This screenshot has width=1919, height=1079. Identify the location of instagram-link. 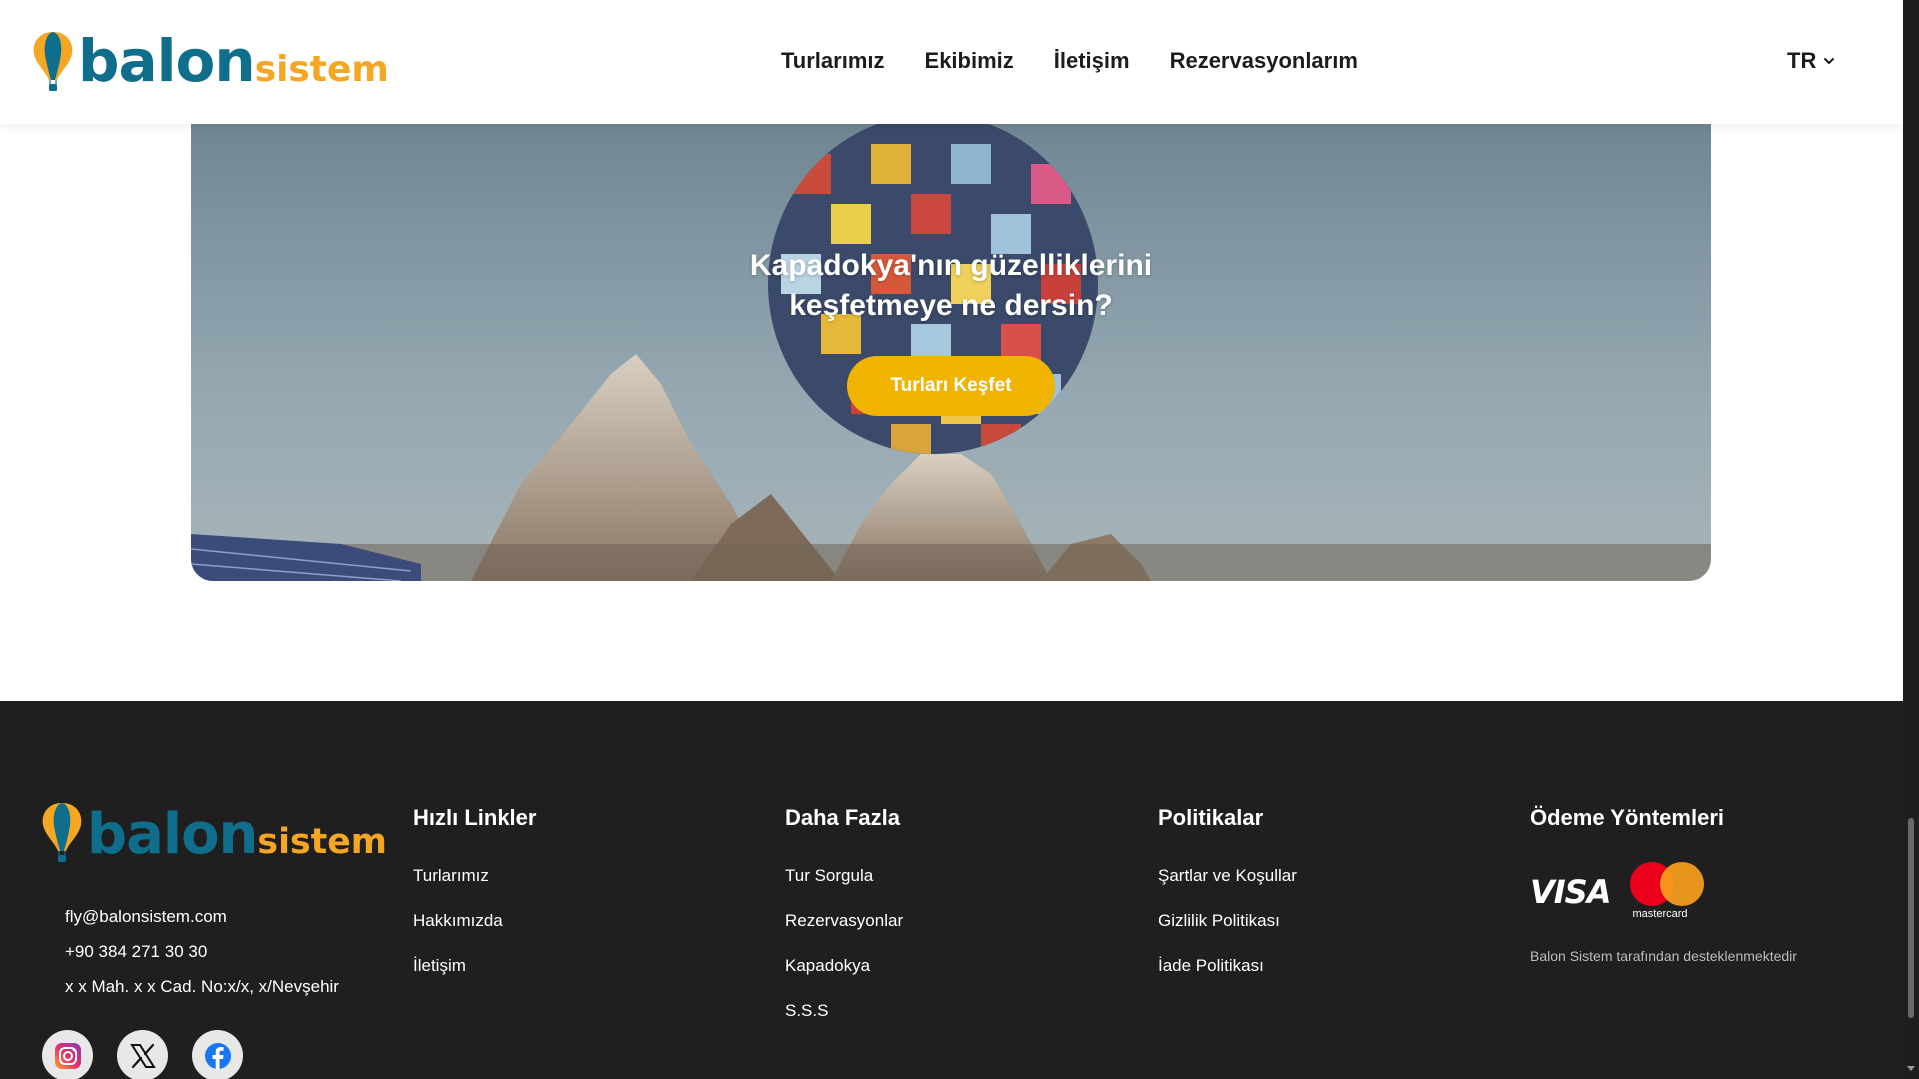
(67, 1054).